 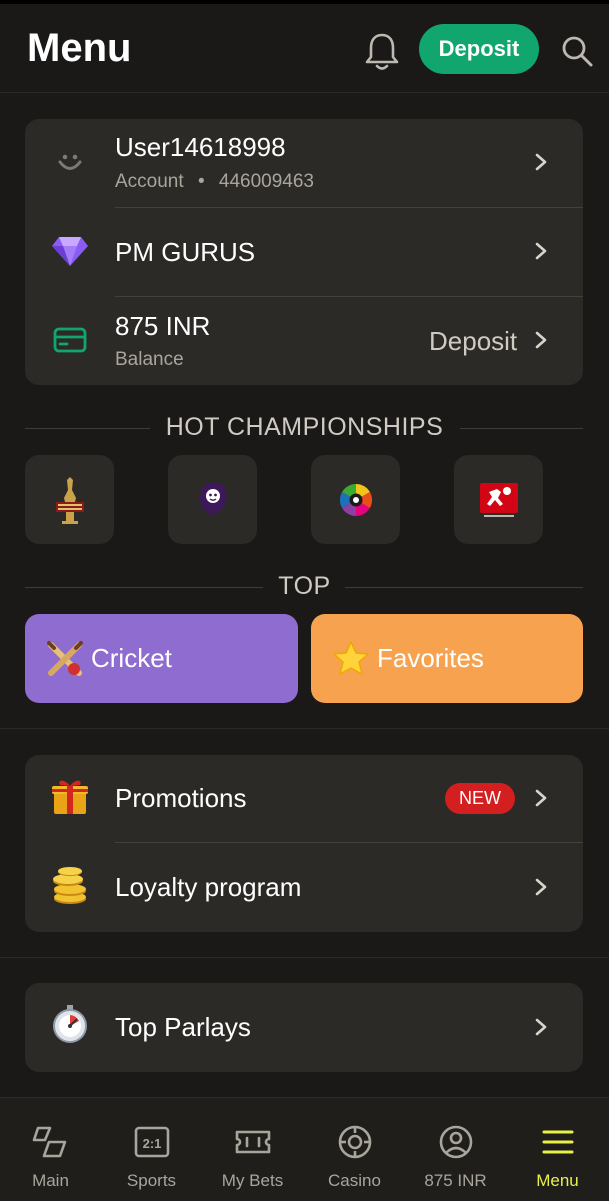 I want to click on nav-label-sports: Sports, so click(x=151, y=1180).